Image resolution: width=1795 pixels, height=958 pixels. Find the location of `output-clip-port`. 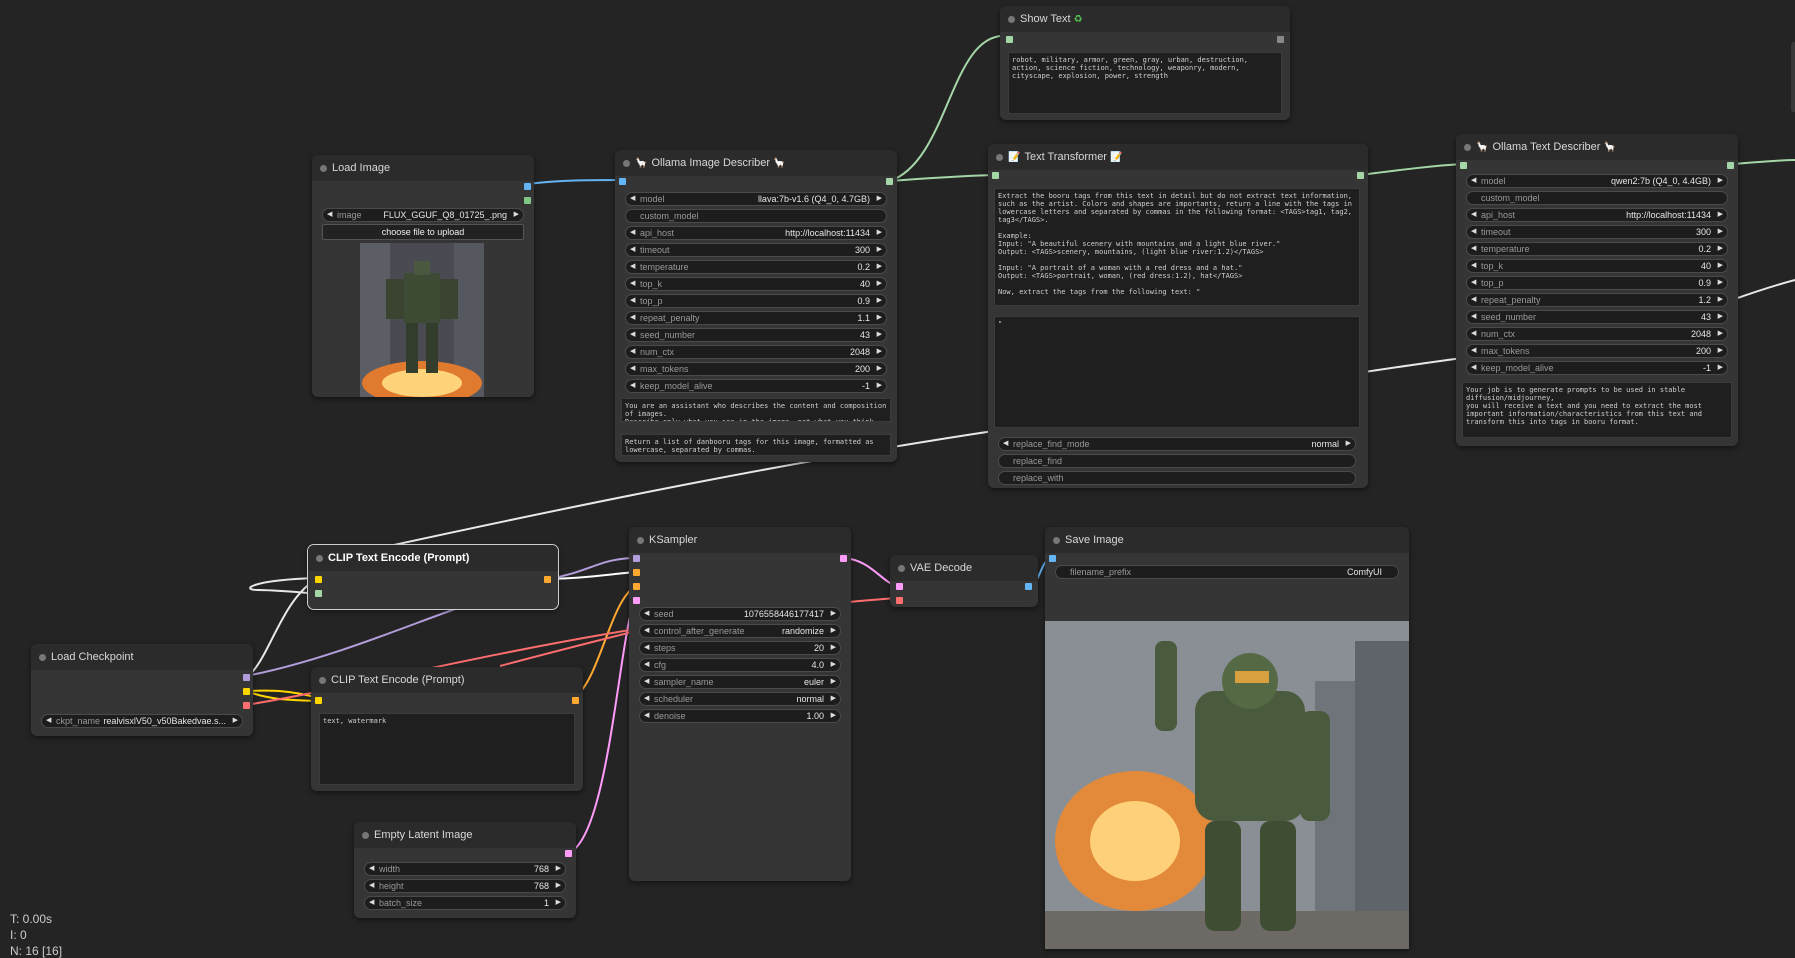

output-clip-port is located at coordinates (246, 691).